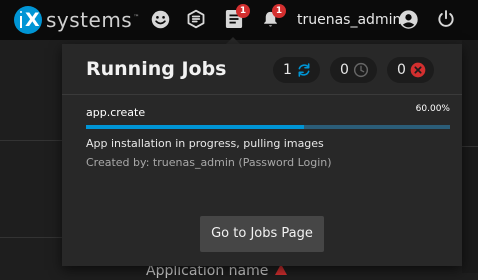 The height and width of the screenshot is (280, 478). What do you see at coordinates (262, 94) in the screenshot?
I see `panel-divider` at bounding box center [262, 94].